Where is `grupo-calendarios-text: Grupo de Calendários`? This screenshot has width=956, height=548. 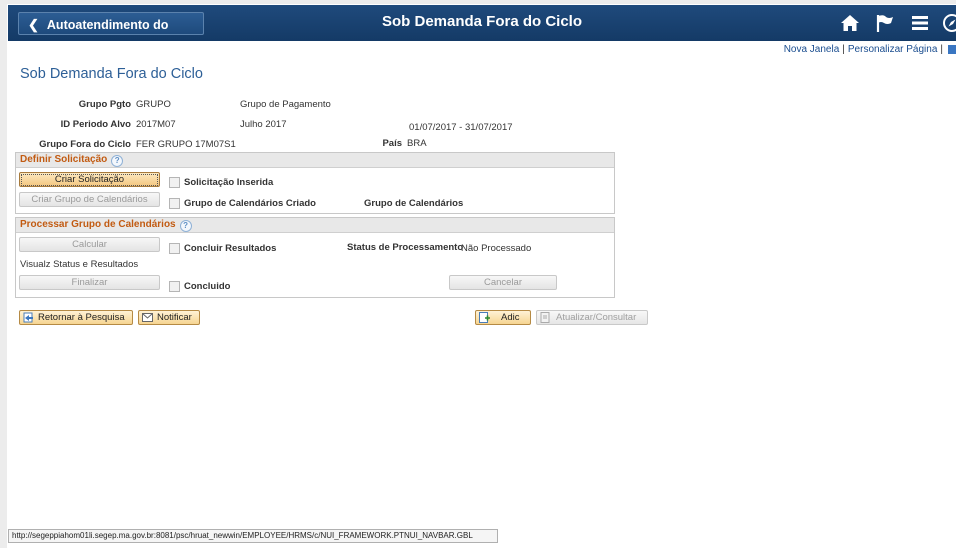
grupo-calendarios-text: Grupo de Calendários is located at coordinates (414, 203).